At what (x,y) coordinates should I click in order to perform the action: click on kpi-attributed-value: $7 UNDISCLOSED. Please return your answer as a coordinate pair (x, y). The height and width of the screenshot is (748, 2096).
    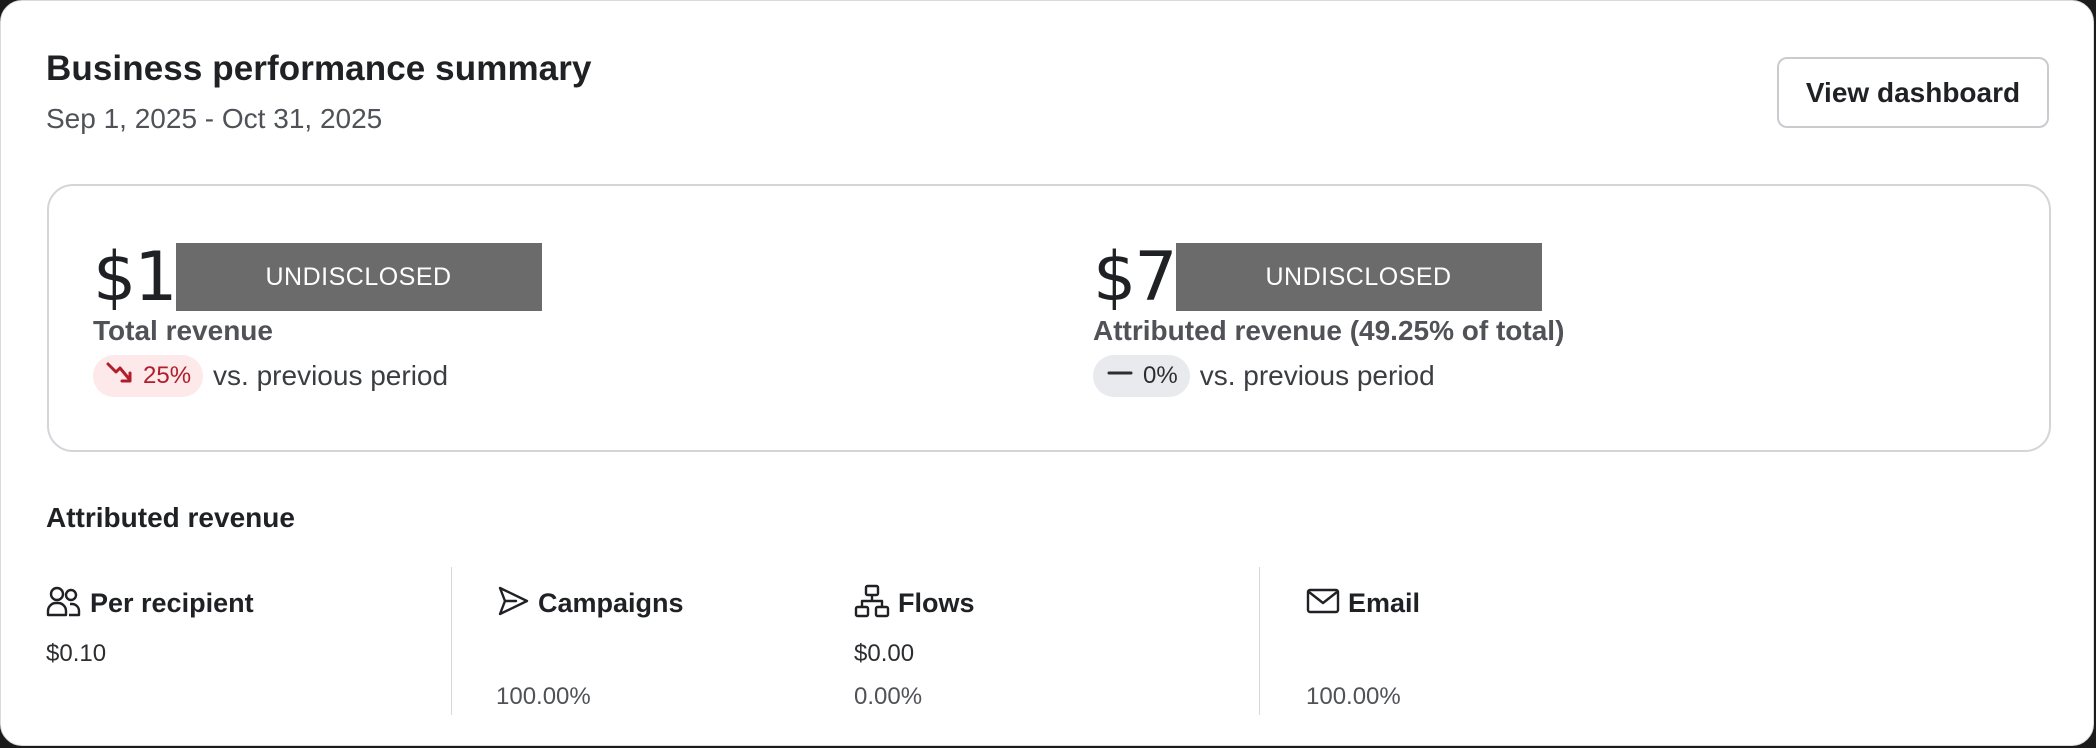
    Looking at the image, I should click on (1317, 277).